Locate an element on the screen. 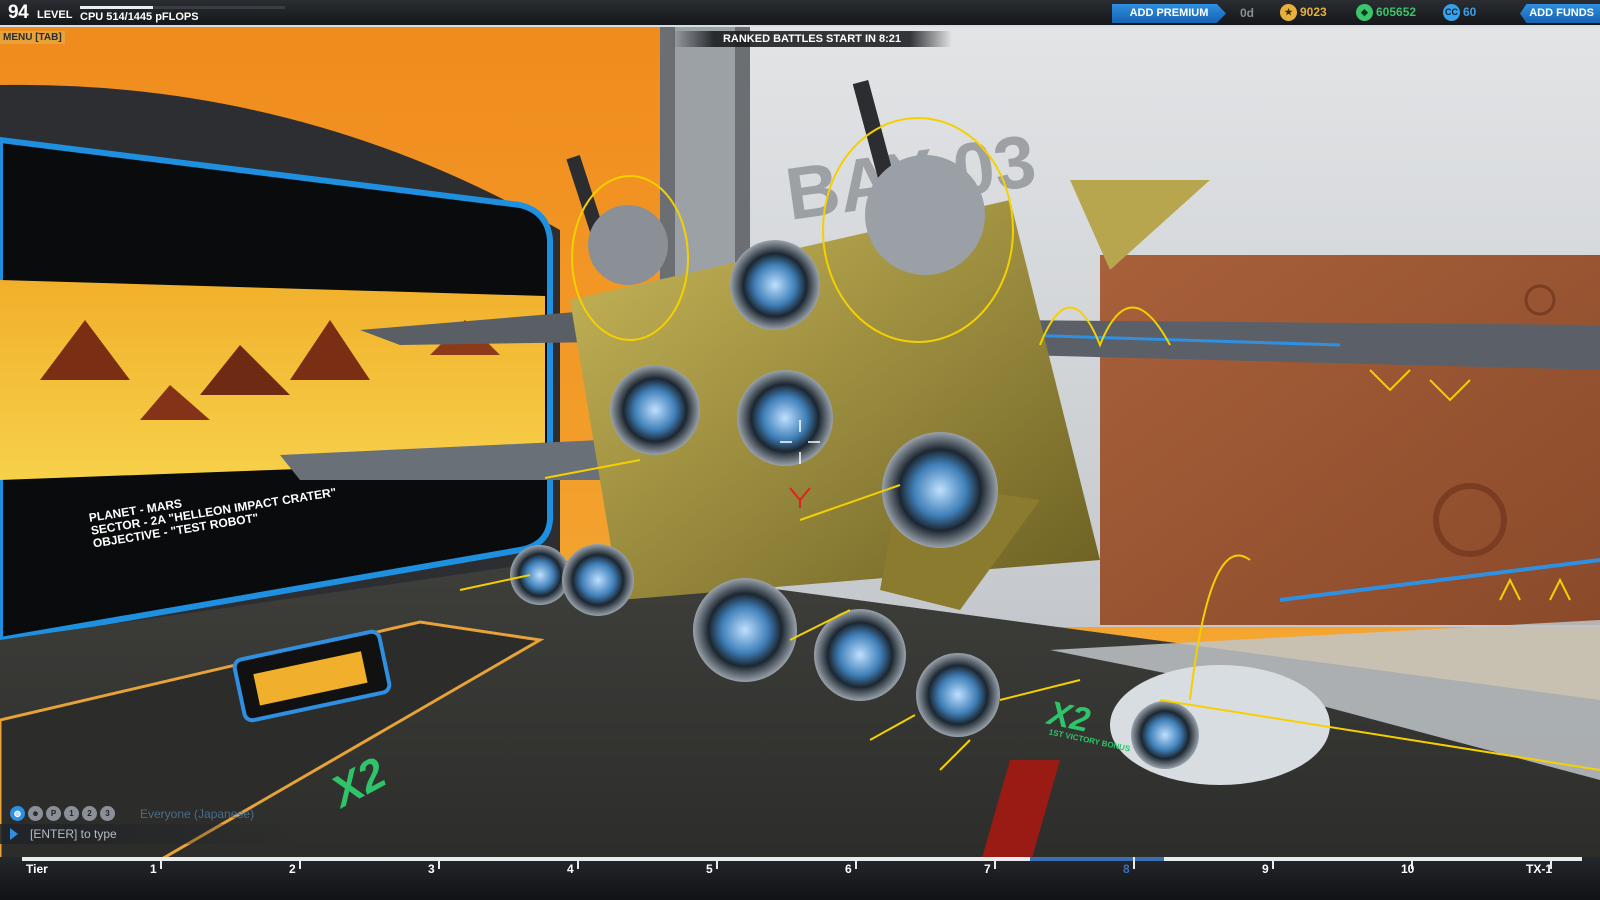  cpu-usage-bar is located at coordinates (182, 7).